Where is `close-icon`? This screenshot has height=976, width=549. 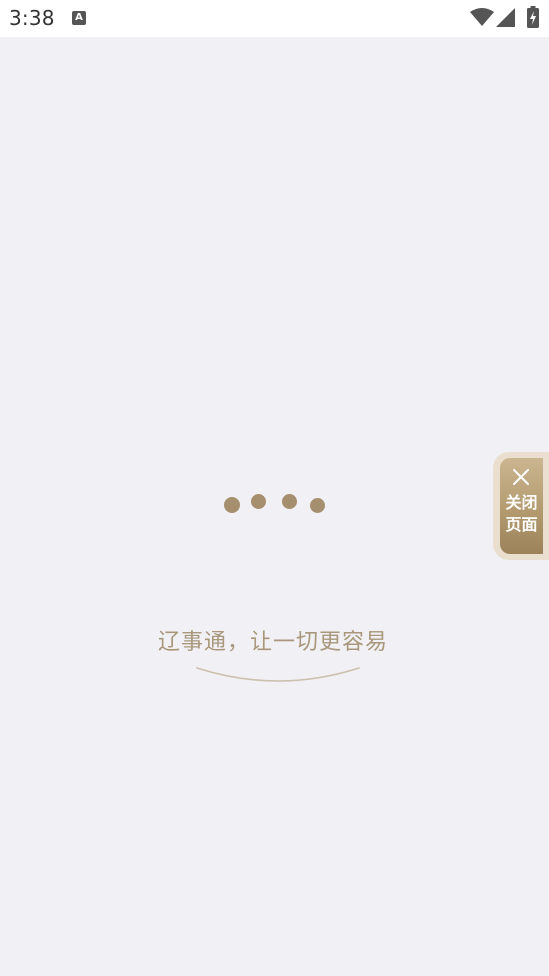
close-icon is located at coordinates (521, 477).